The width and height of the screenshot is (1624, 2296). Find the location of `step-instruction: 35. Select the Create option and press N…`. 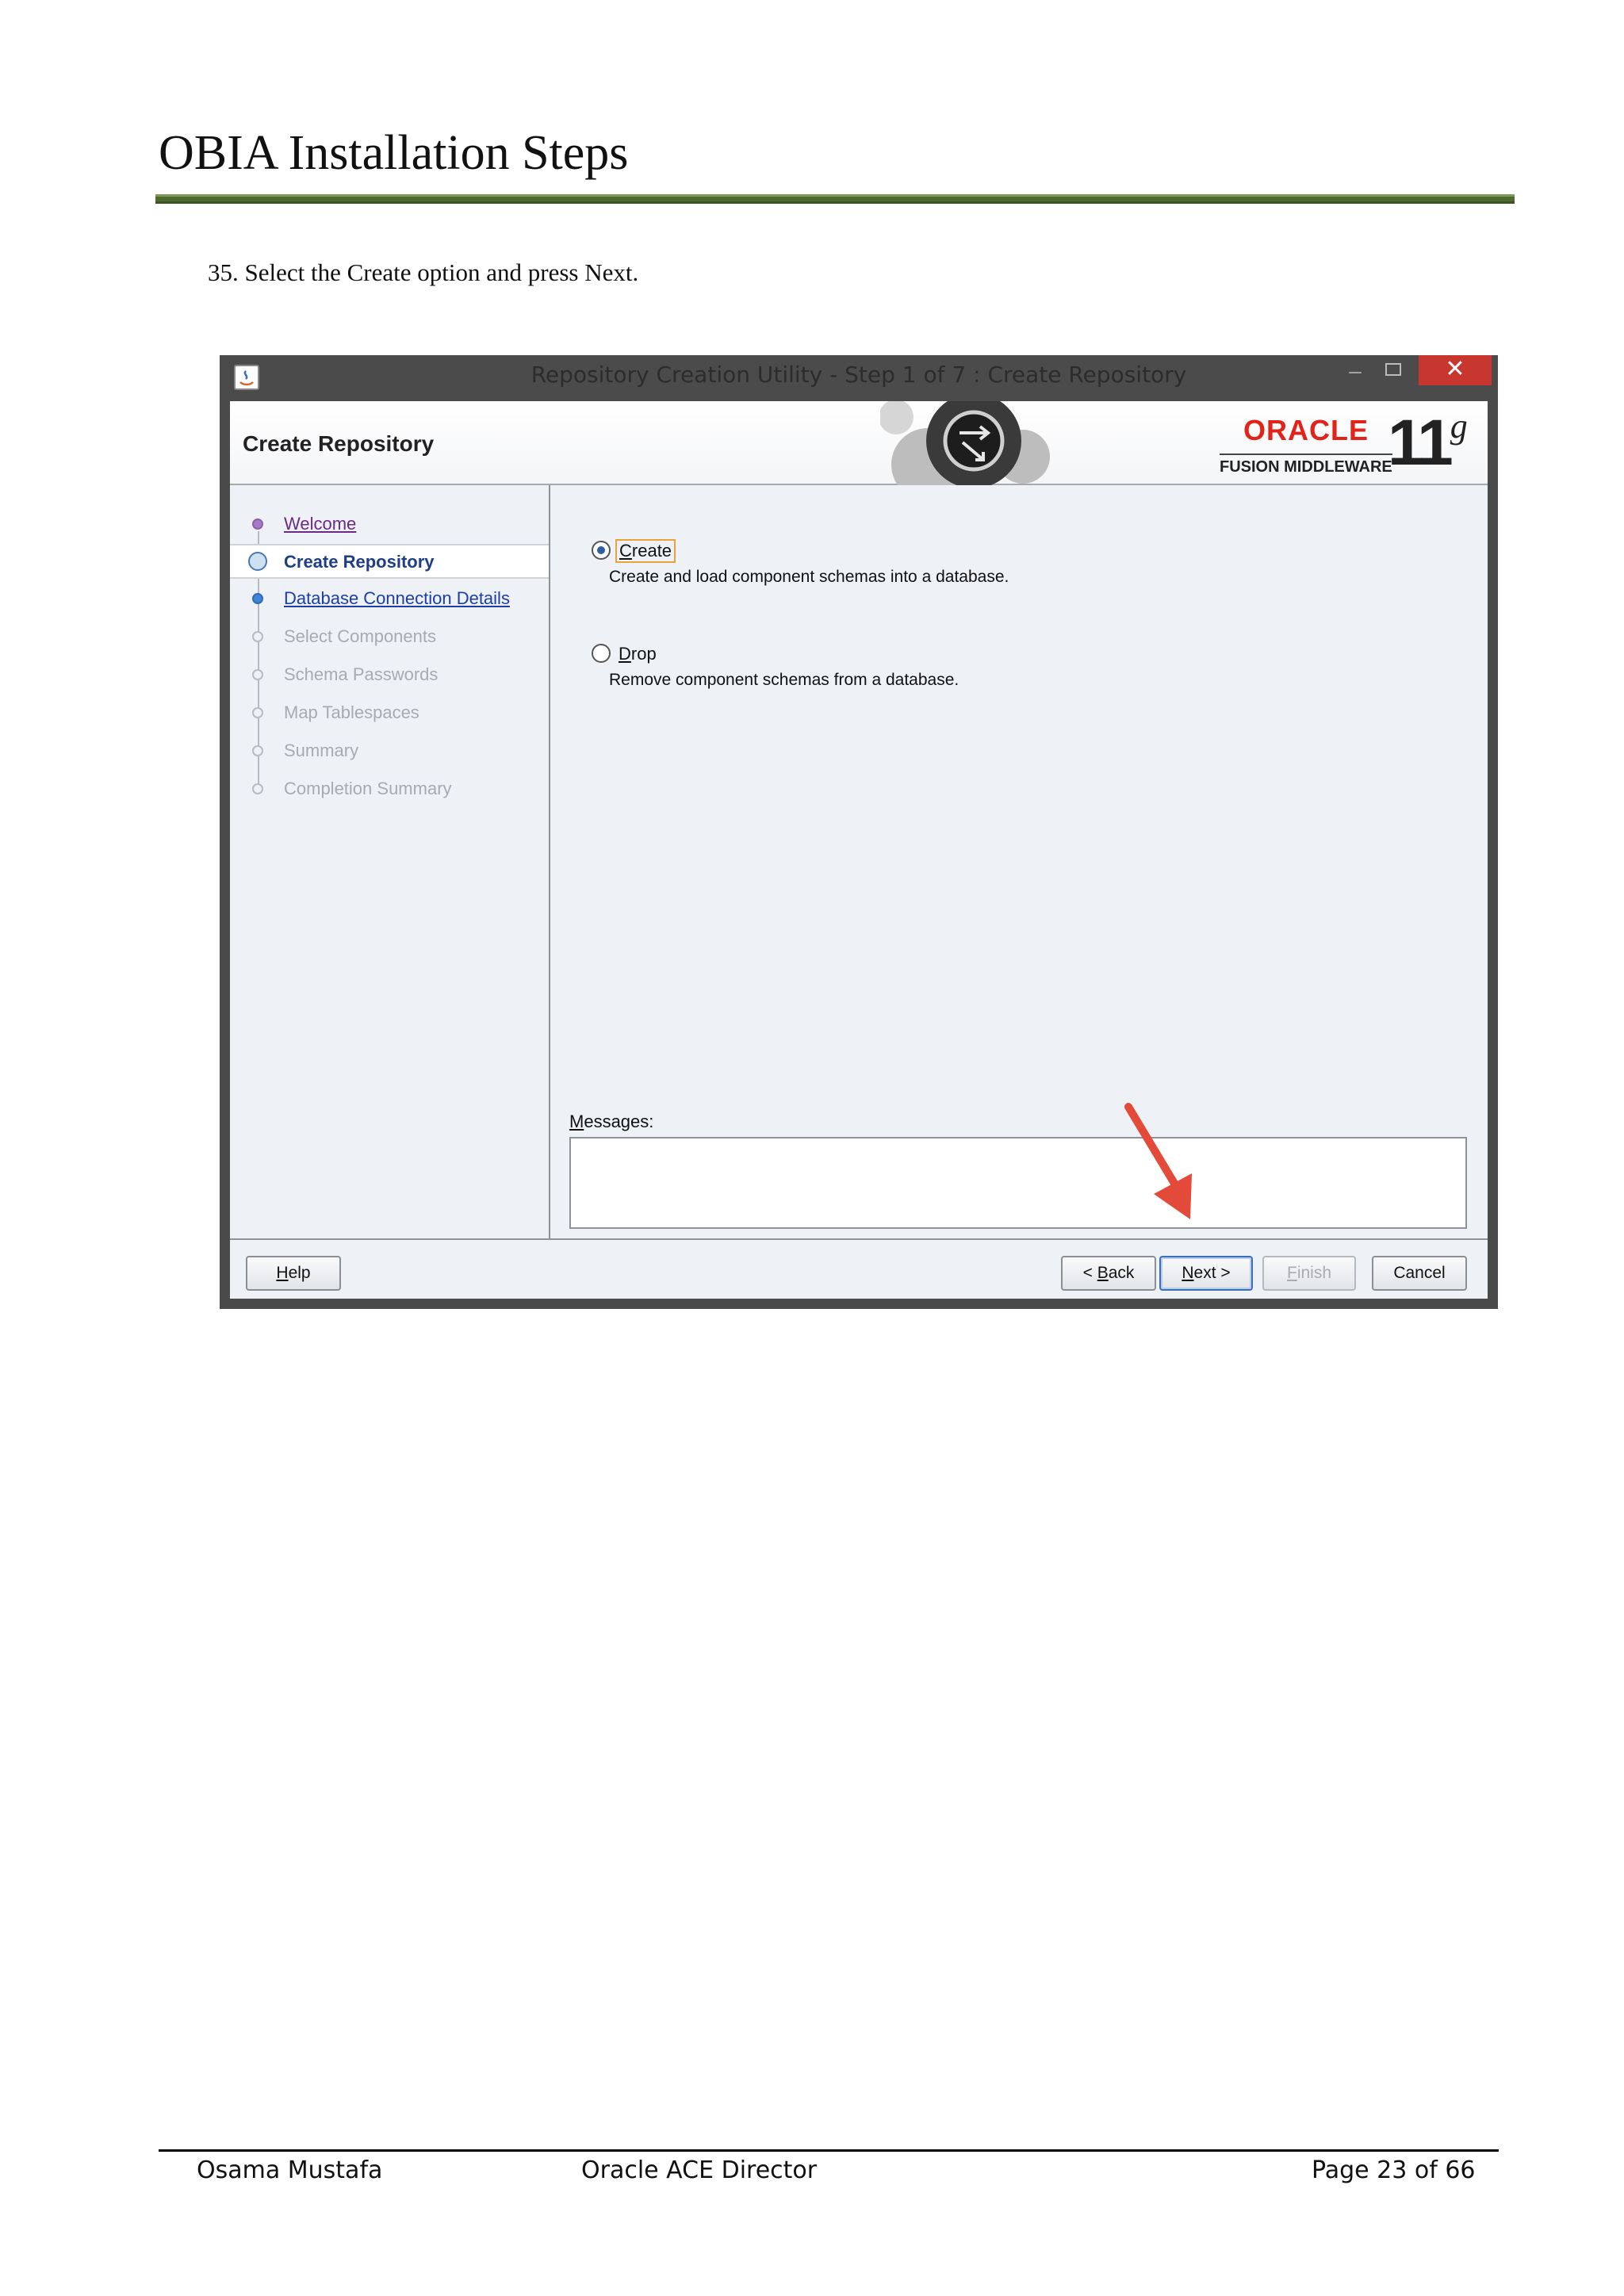

step-instruction: 35. Select the Create option and press N… is located at coordinates (423, 272).